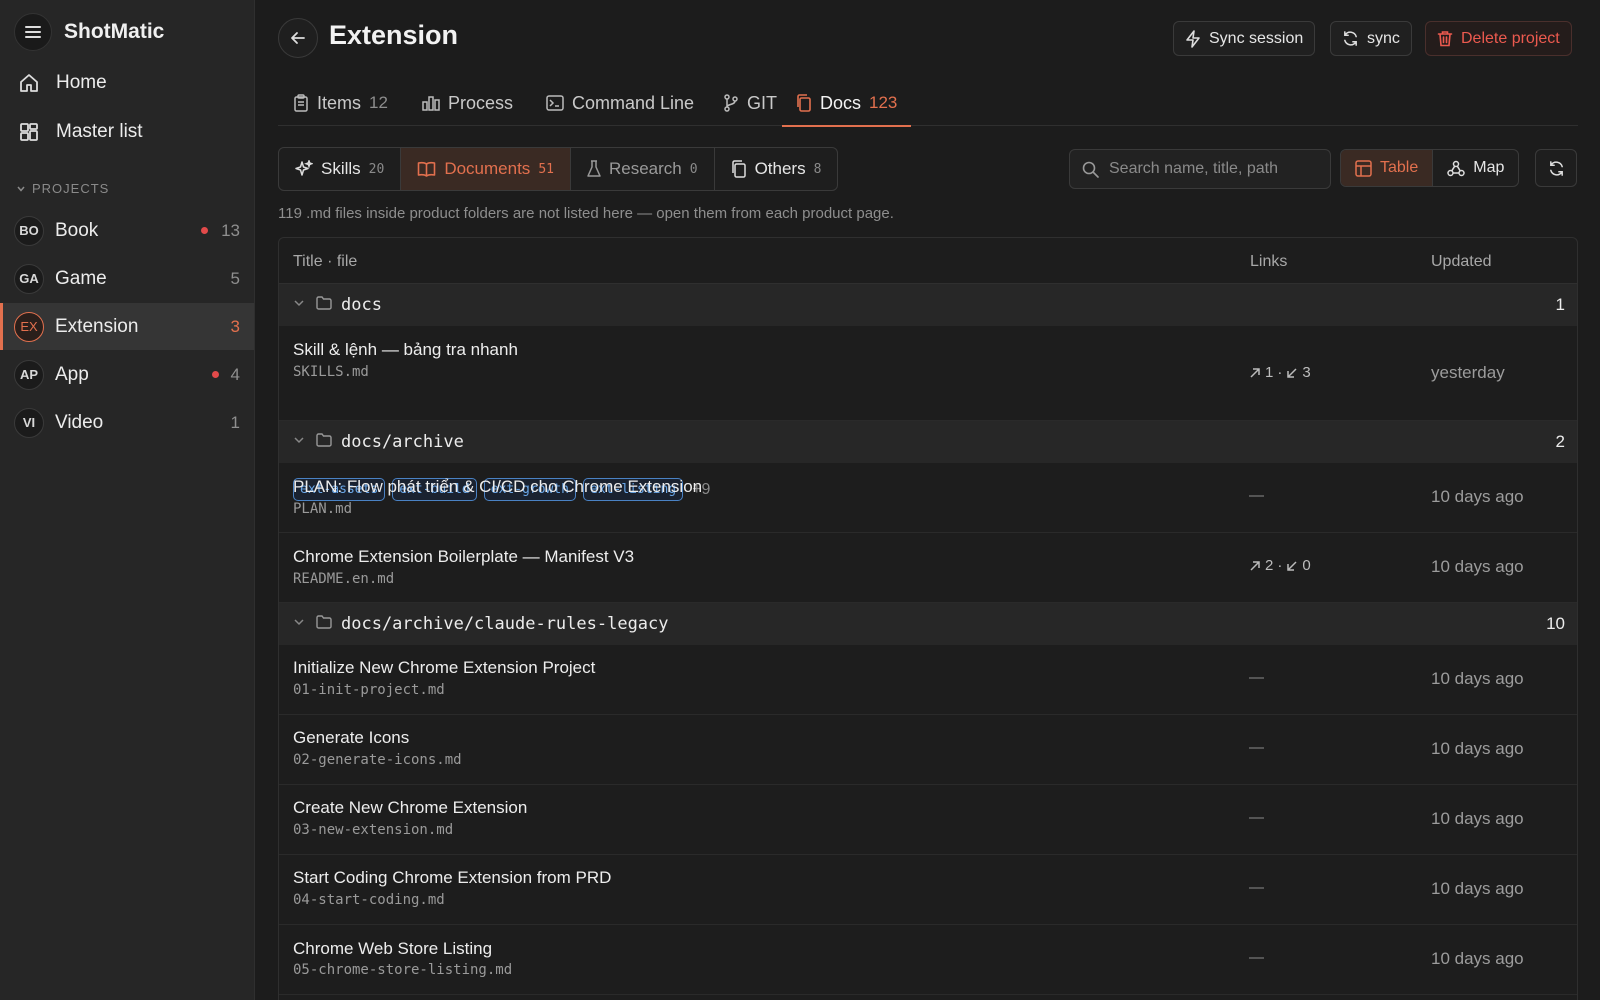 The width and height of the screenshot is (1600, 1000). What do you see at coordinates (928, 305) in the screenshot?
I see `folder-group-row: docs 1` at bounding box center [928, 305].